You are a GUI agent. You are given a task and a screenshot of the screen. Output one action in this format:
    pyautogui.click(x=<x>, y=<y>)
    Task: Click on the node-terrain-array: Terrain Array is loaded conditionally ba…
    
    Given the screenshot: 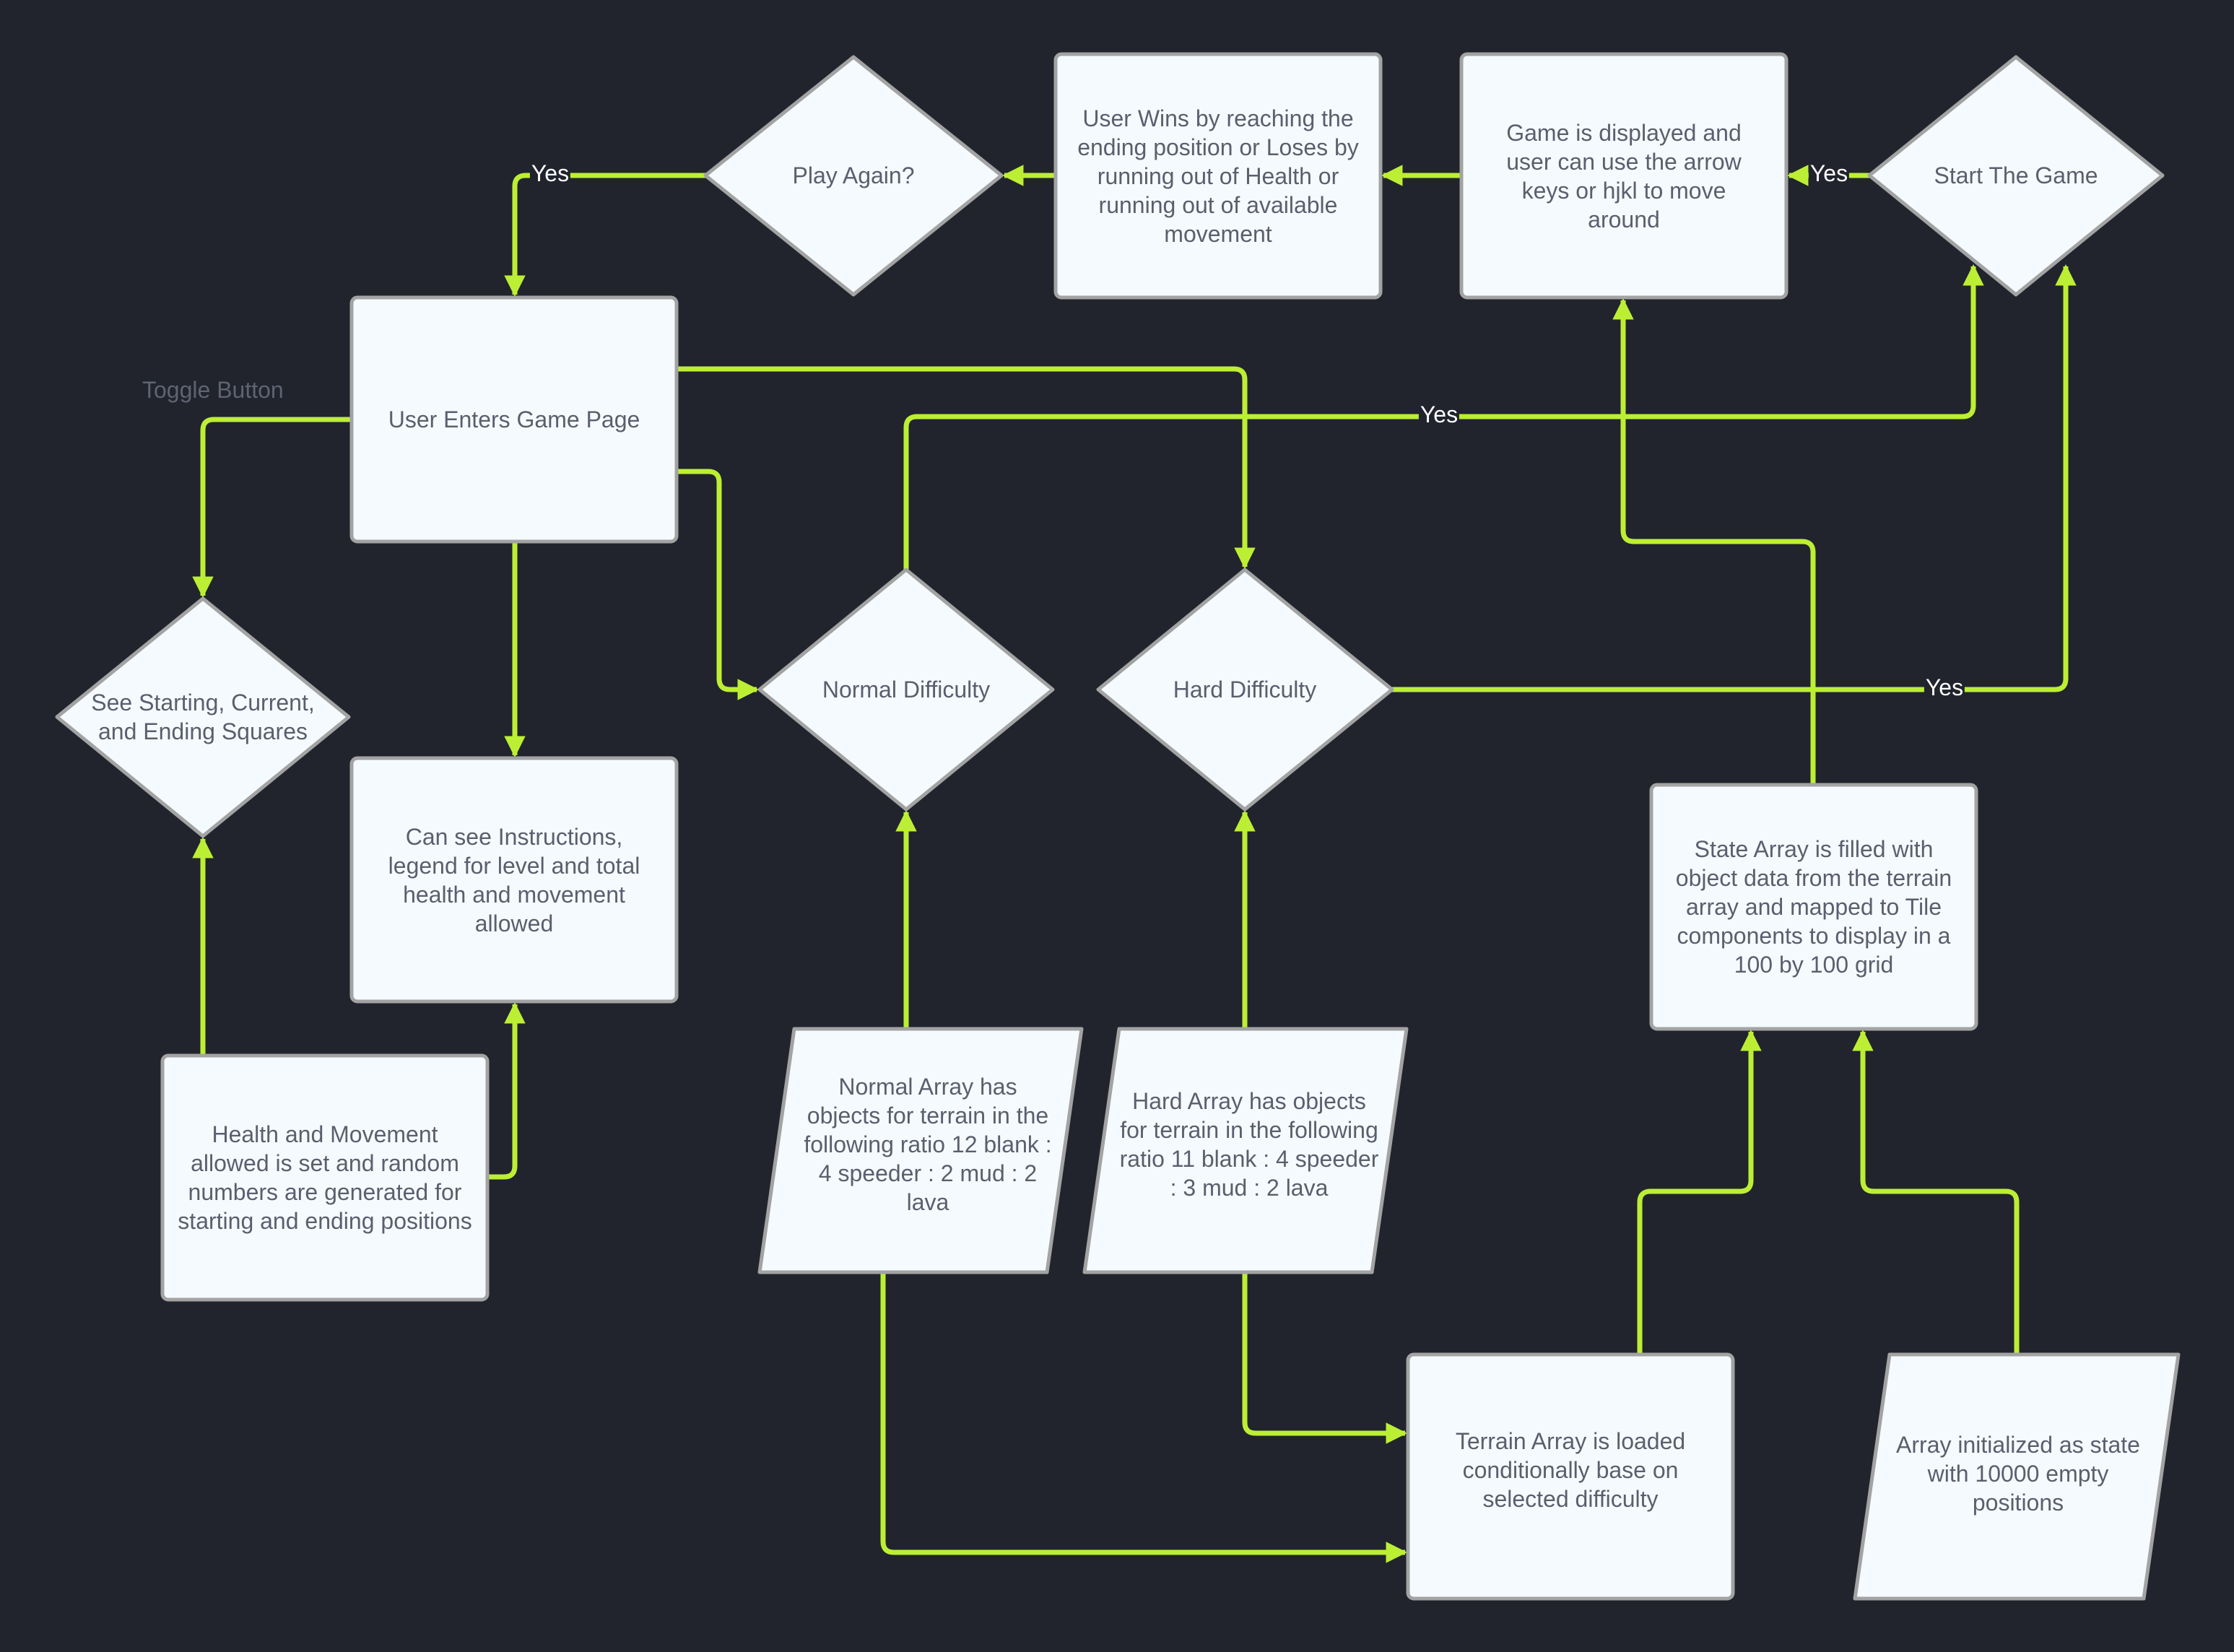 What is the action you would take?
    pyautogui.click(x=1570, y=1470)
    